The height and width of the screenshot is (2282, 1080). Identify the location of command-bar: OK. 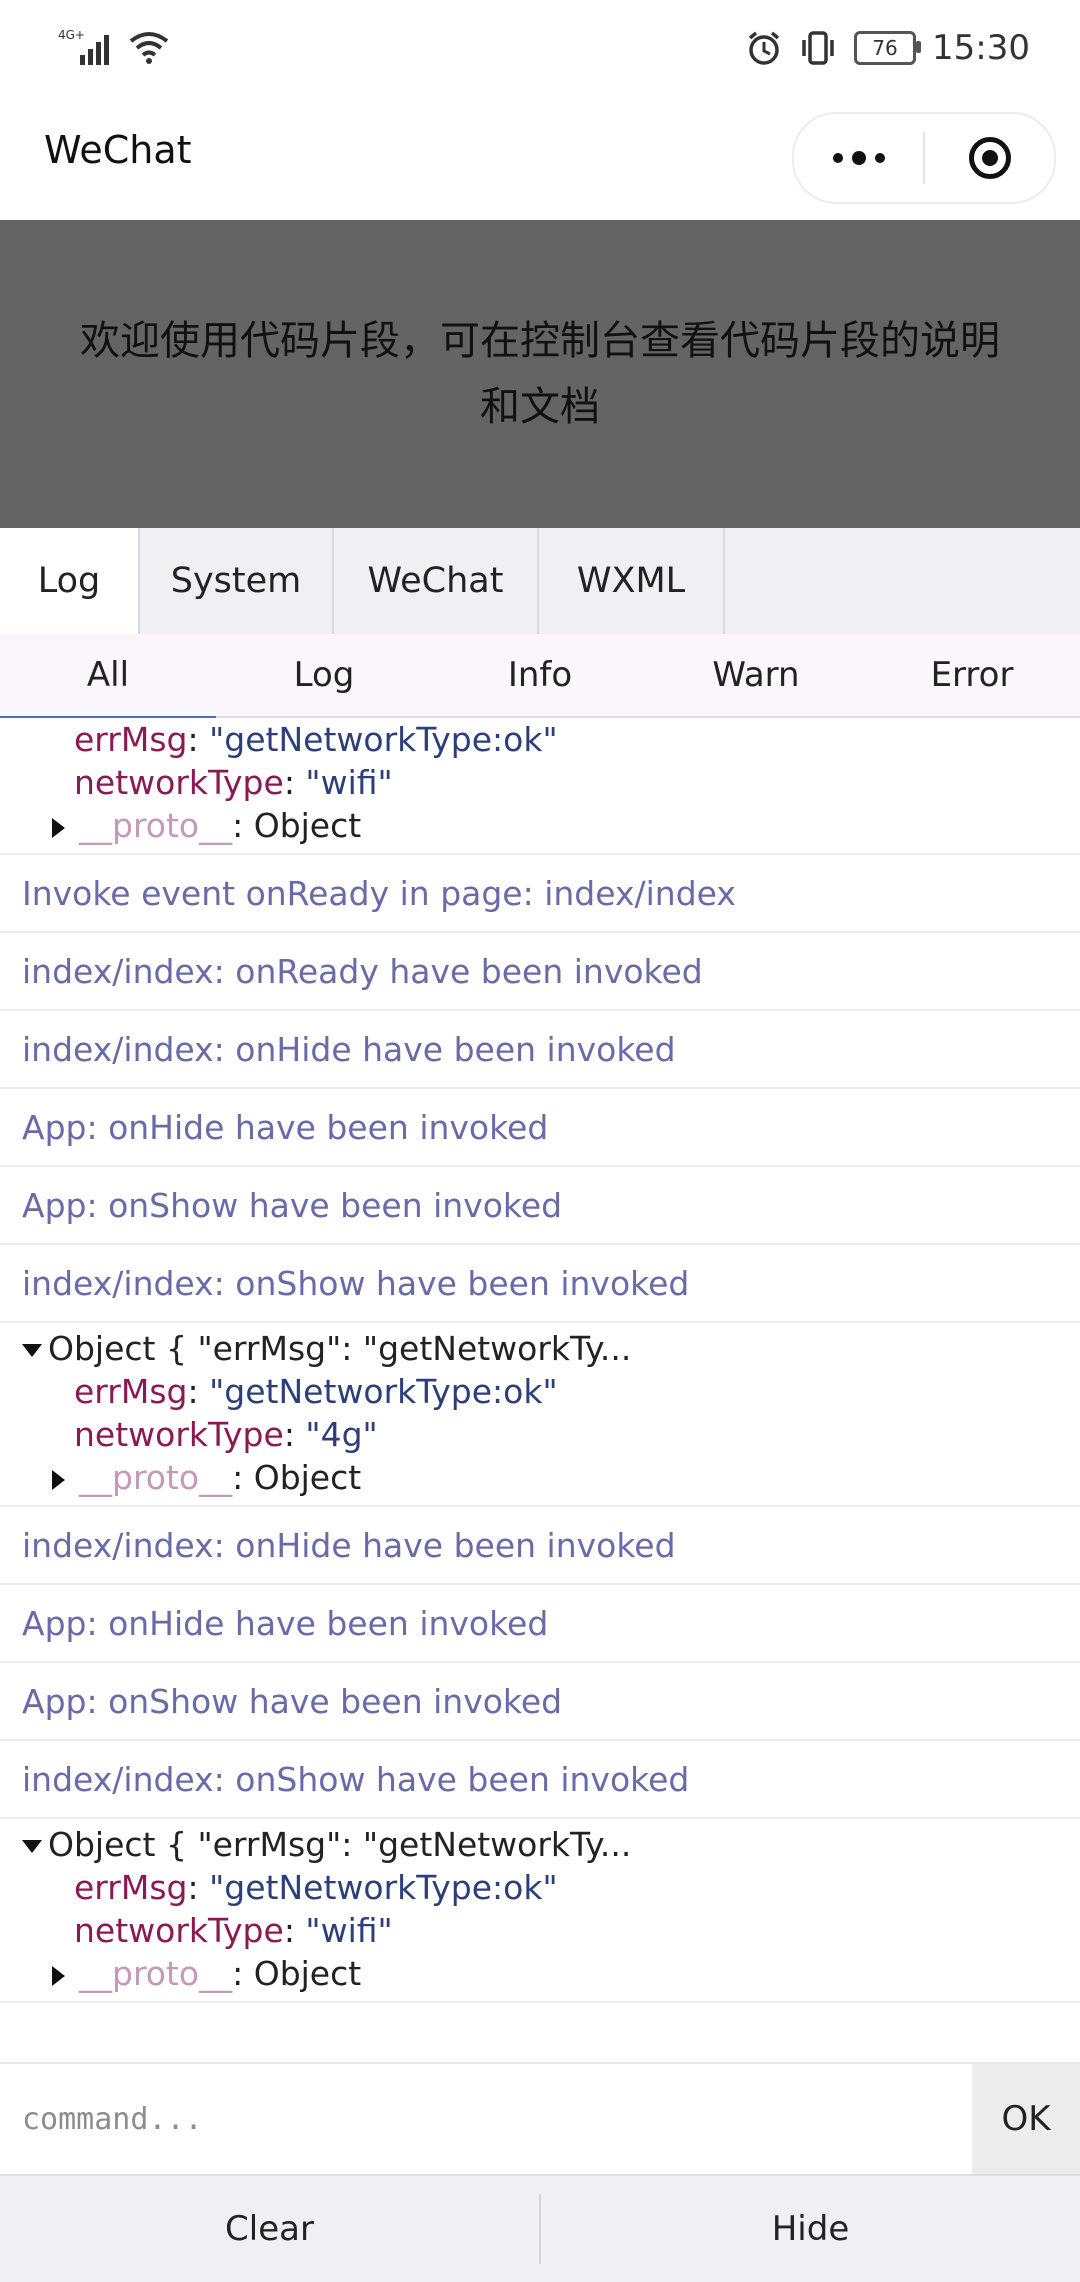
(540, 2119).